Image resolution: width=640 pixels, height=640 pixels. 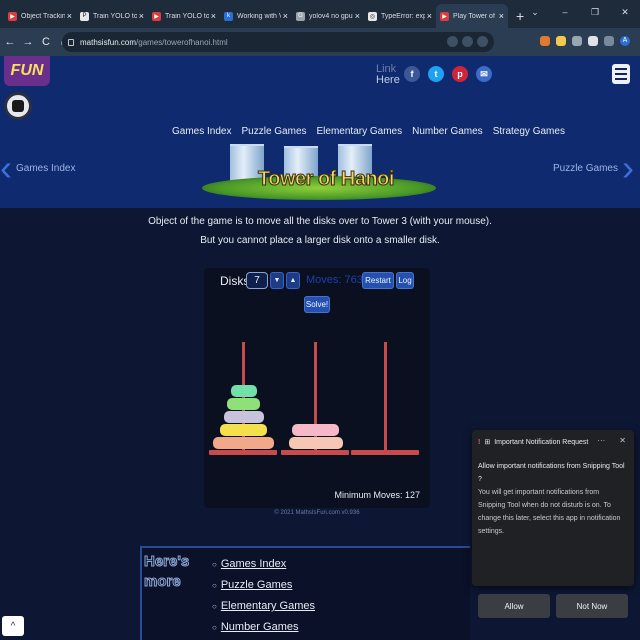 What do you see at coordinates (201, 131) in the screenshot?
I see `nav-link: Games Index` at bounding box center [201, 131].